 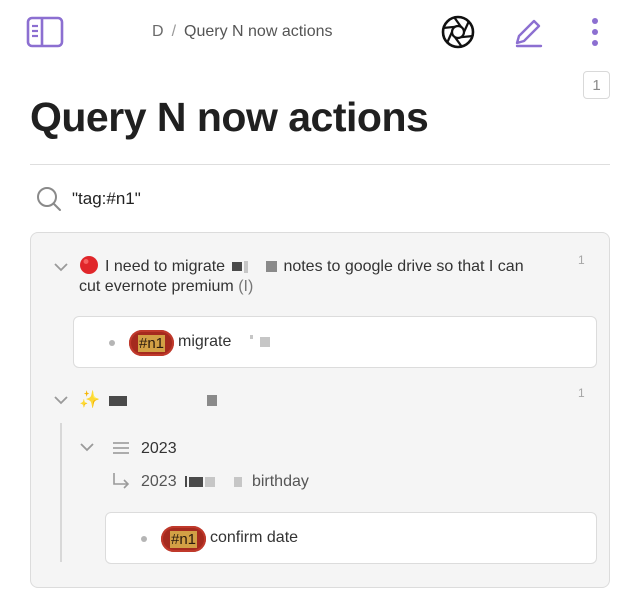 What do you see at coordinates (335, 342) in the screenshot?
I see `child-block-card: #n1 migrate` at bounding box center [335, 342].